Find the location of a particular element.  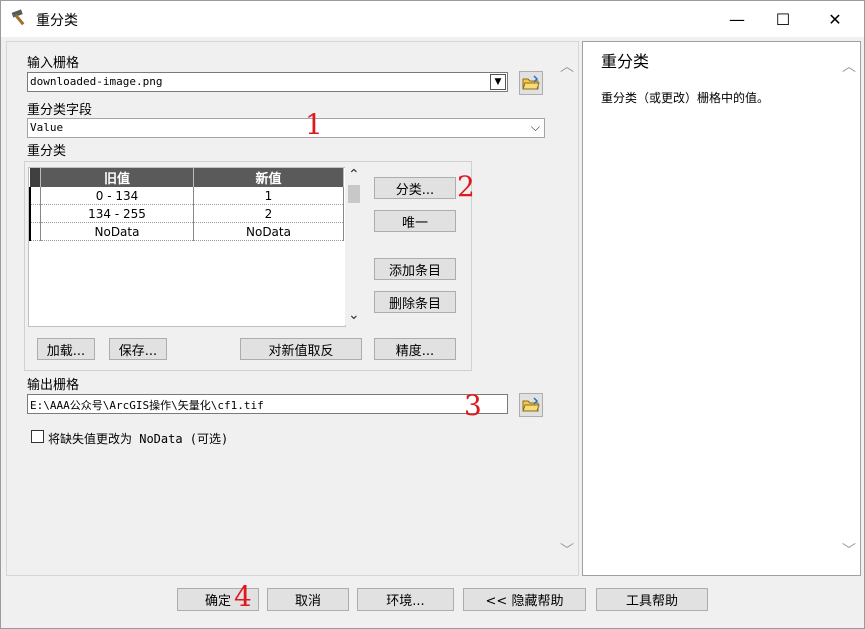

table-row: NoData NoData is located at coordinates (186, 231).